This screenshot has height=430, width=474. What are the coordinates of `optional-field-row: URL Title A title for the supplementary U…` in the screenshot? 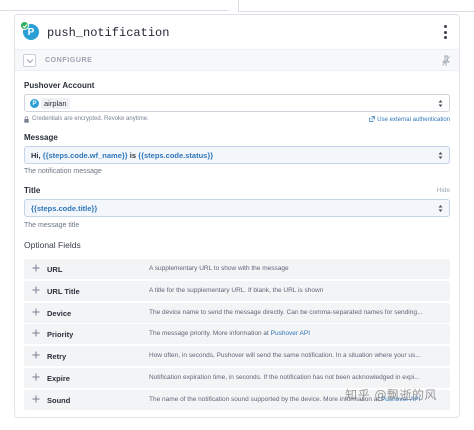 It's located at (237, 290).